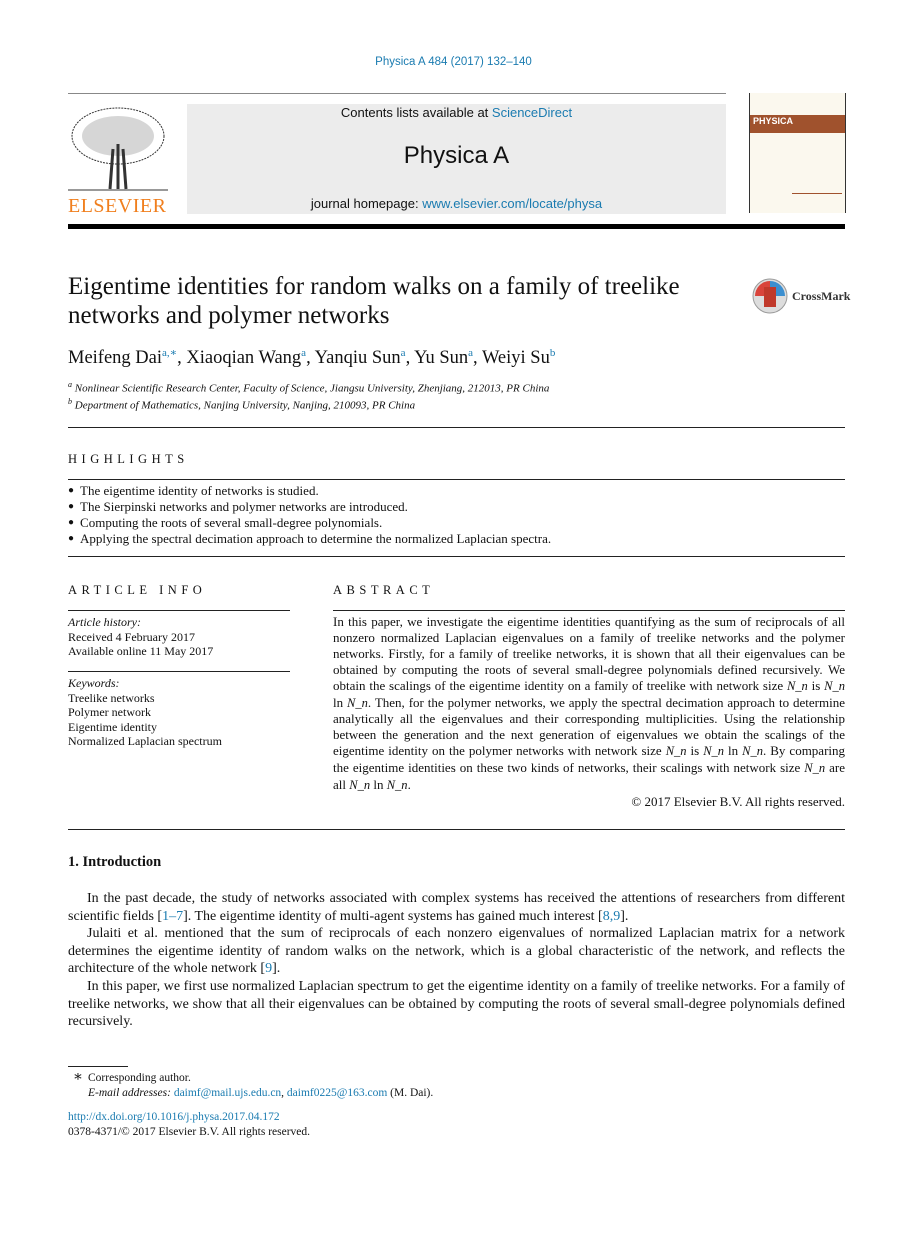 This screenshot has width=907, height=1238. What do you see at coordinates (115, 358) in the screenshot?
I see `author: Meifeng Dai` at bounding box center [115, 358].